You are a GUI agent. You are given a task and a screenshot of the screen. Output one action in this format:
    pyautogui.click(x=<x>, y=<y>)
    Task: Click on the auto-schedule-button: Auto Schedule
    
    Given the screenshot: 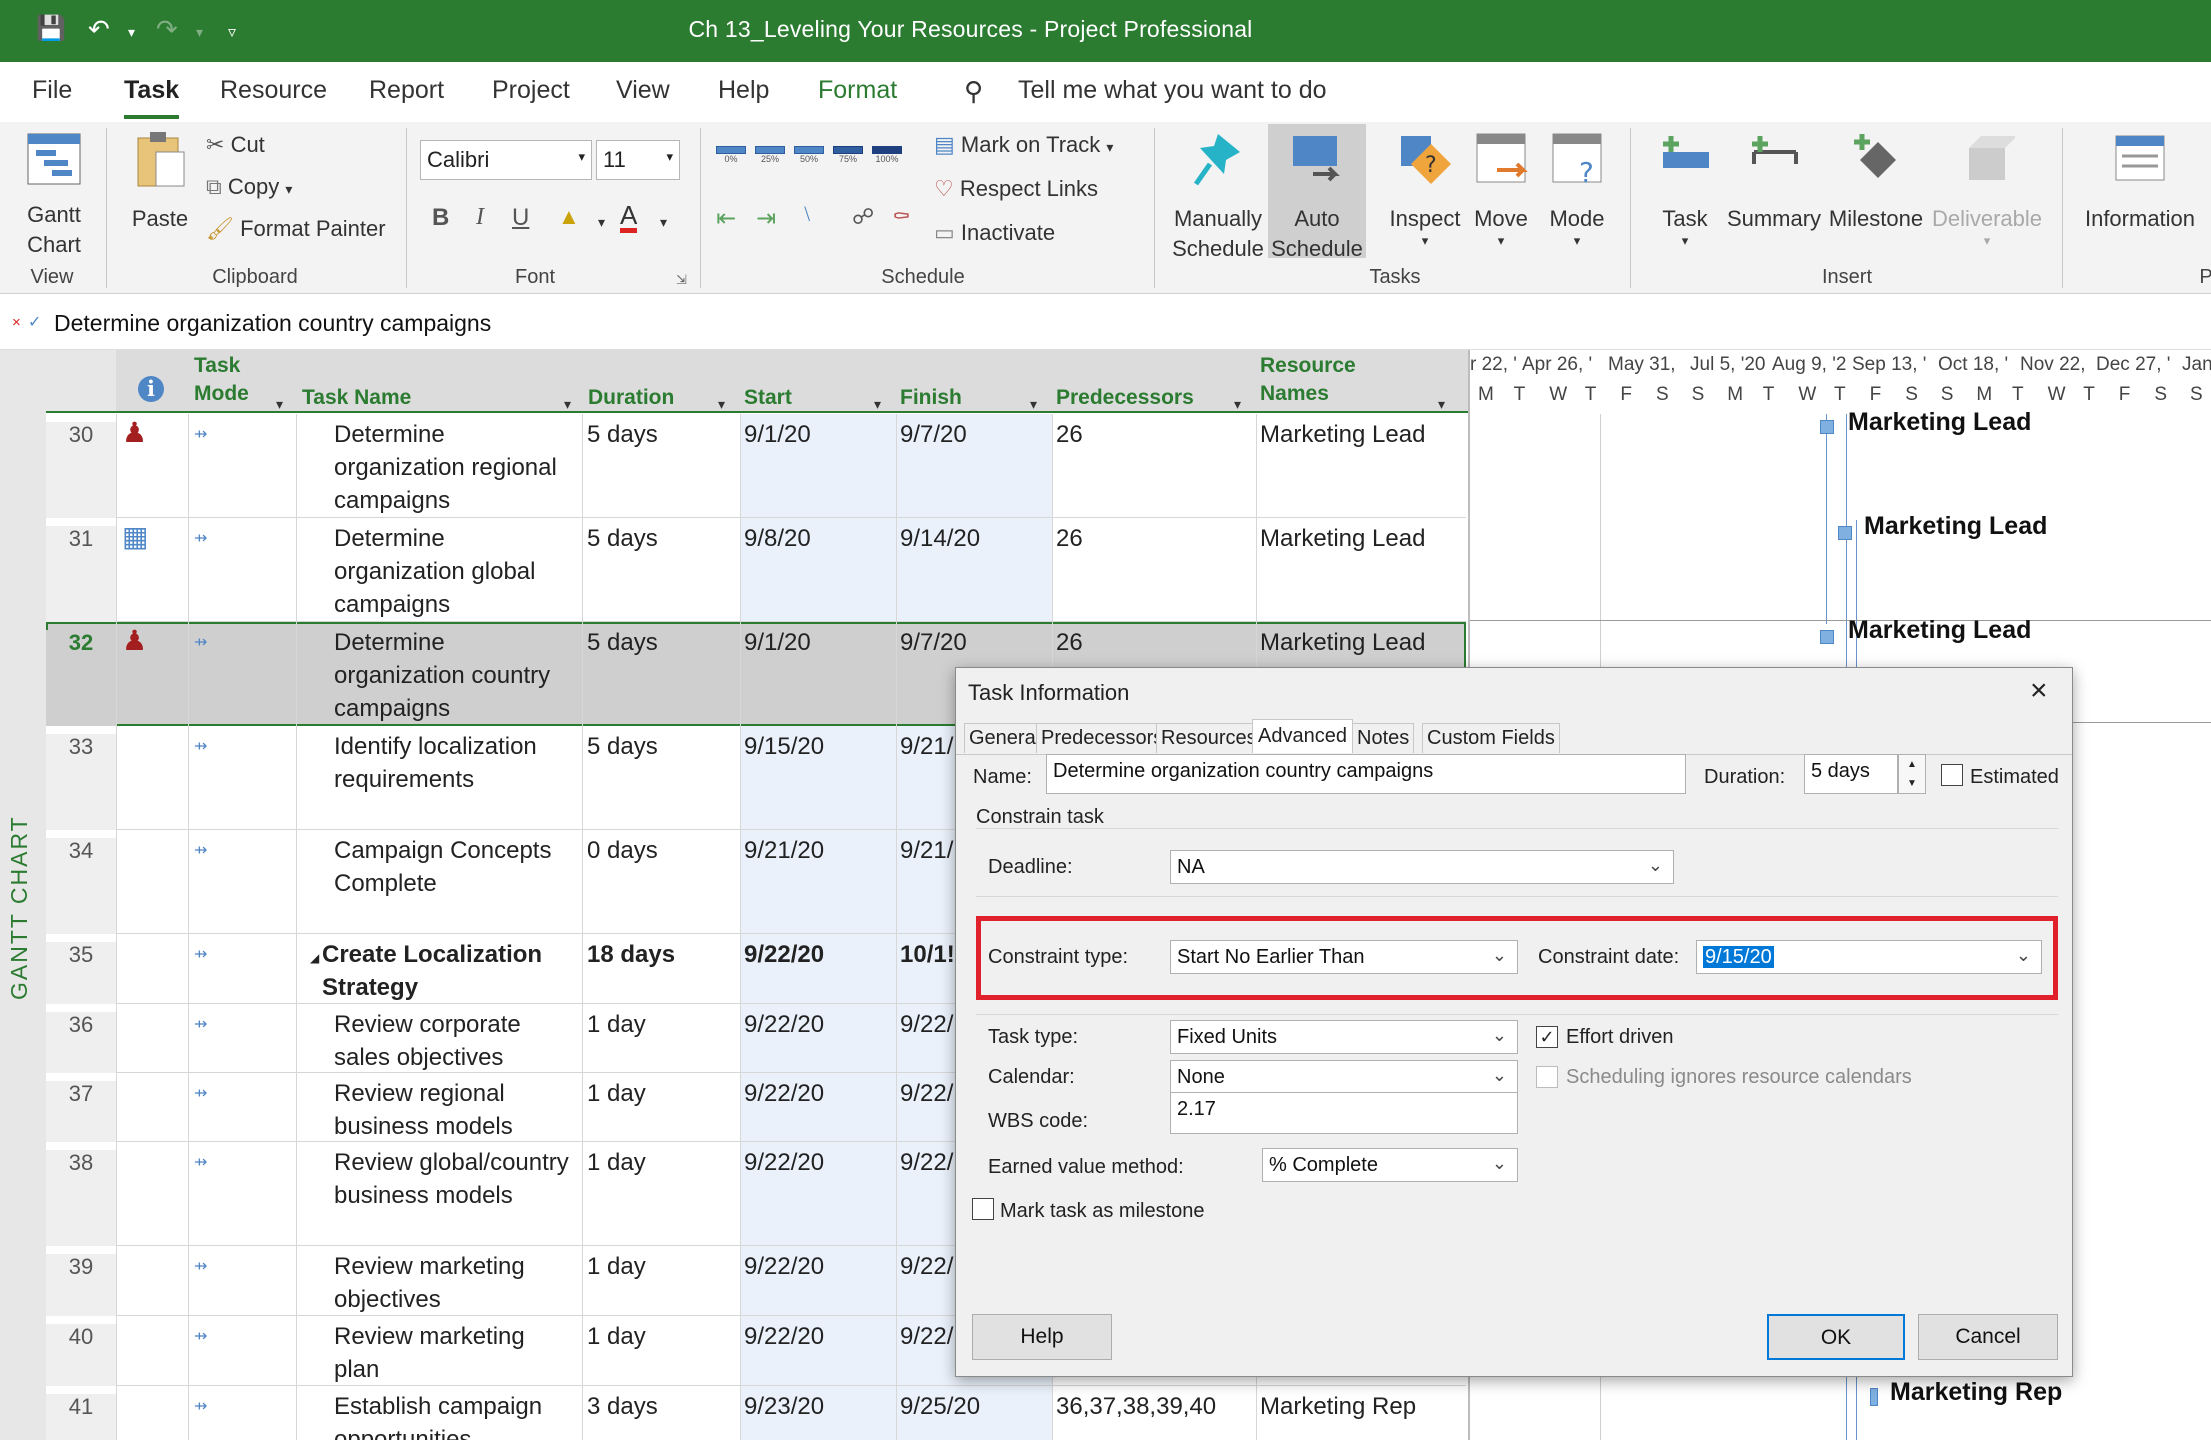 What is the action you would take?
    pyautogui.click(x=1317, y=192)
    